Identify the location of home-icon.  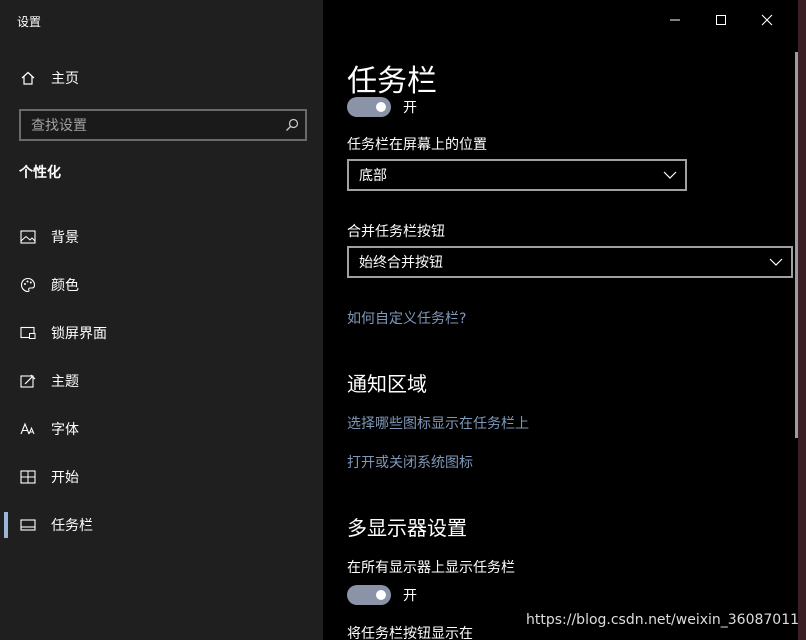
(28, 78).